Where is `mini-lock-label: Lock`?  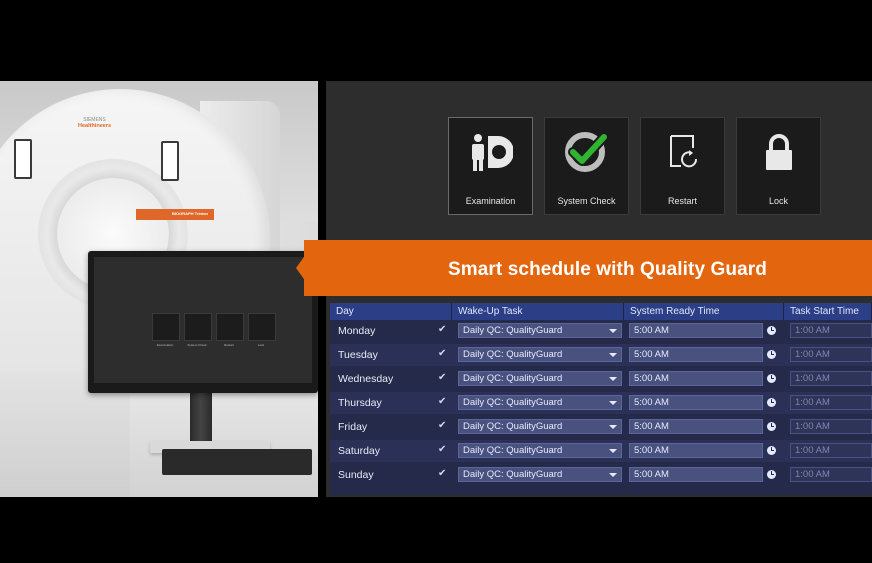 mini-lock-label: Lock is located at coordinates (261, 345).